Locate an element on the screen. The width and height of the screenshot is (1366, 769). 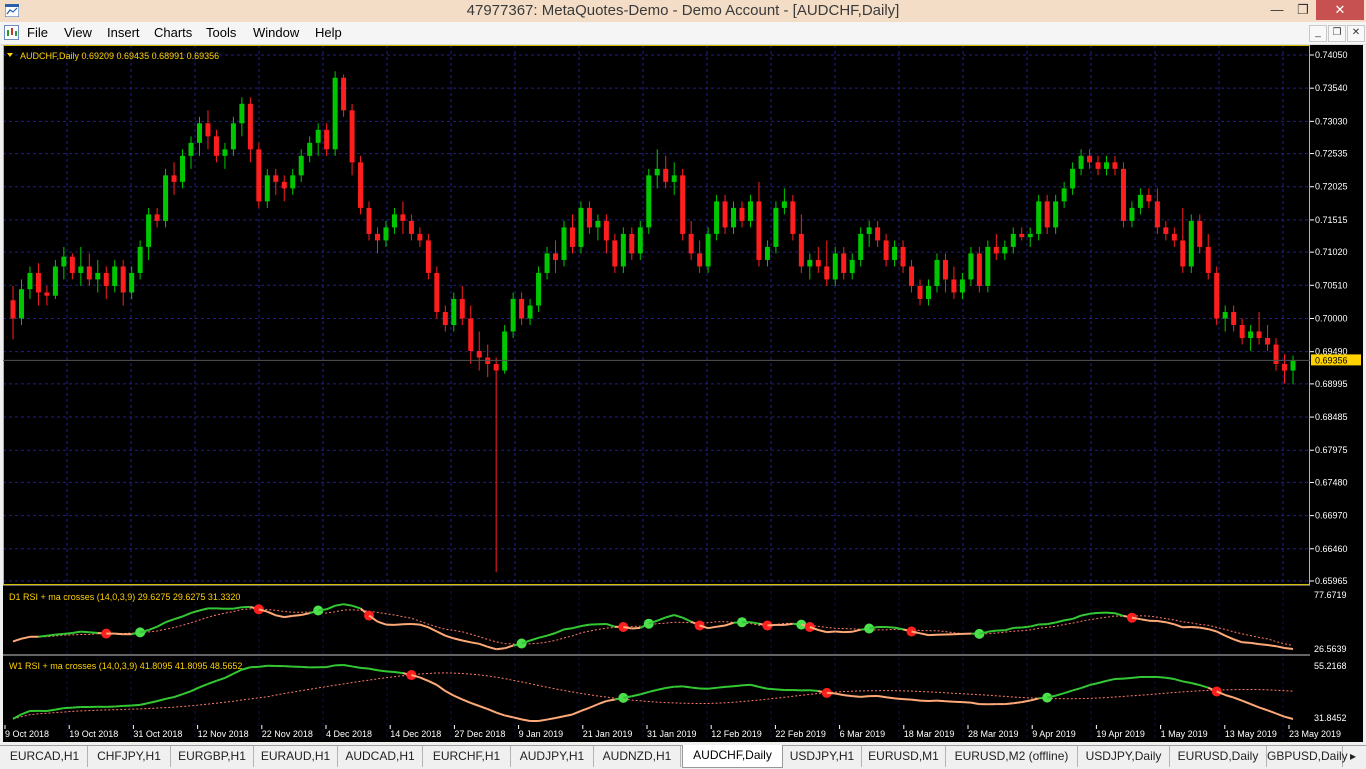
date-tick-label: 9 Oct 2018 is located at coordinates (27, 734).